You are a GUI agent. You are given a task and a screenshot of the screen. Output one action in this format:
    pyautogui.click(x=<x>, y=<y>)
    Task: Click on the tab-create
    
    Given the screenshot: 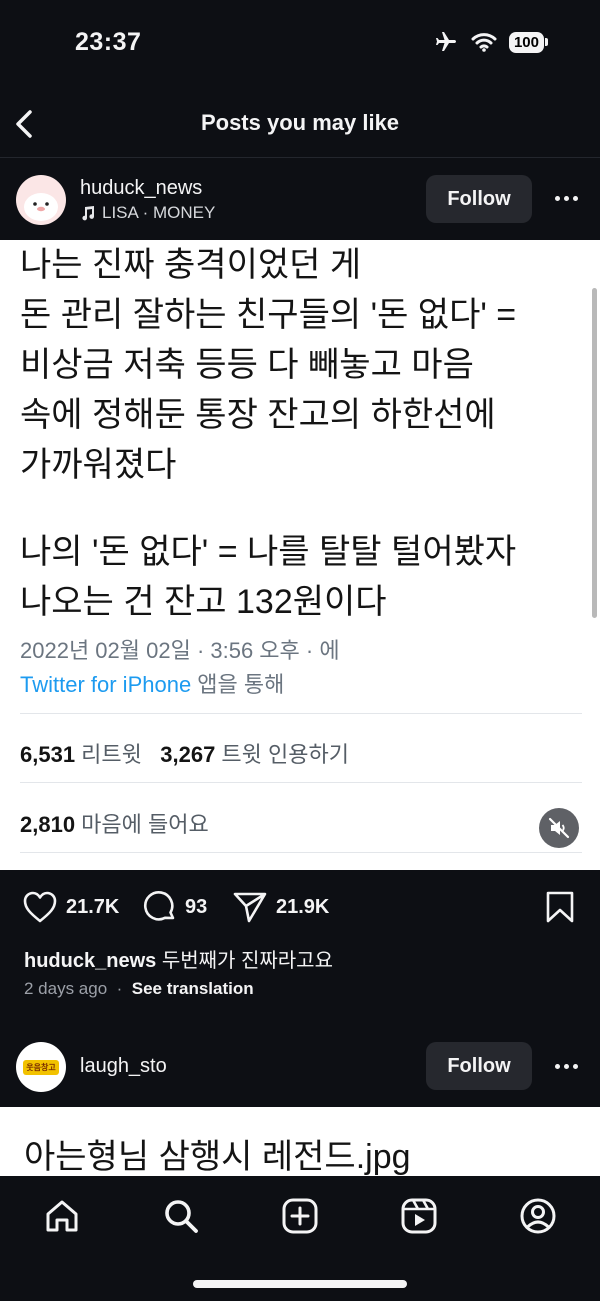 What is the action you would take?
    pyautogui.click(x=300, y=1216)
    